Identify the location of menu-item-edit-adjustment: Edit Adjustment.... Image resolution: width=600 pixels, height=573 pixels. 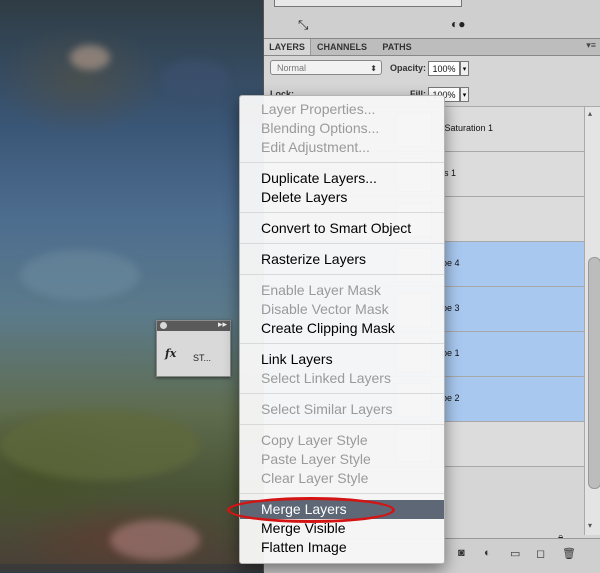
(315, 147).